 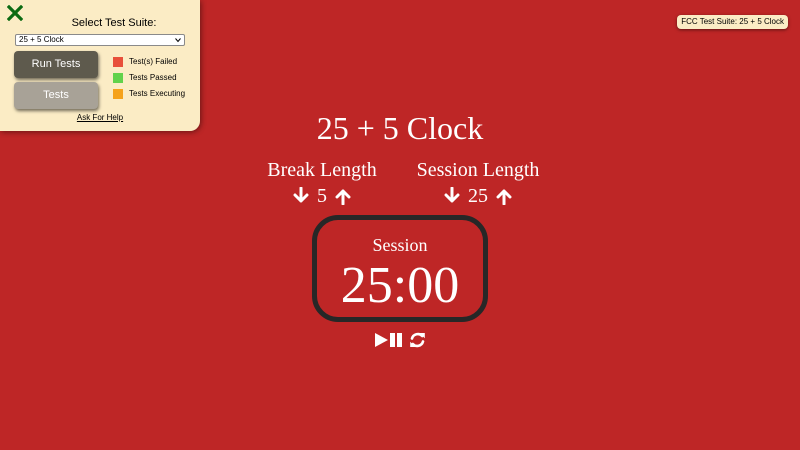 I want to click on time-left: 25:00, so click(x=400, y=285).